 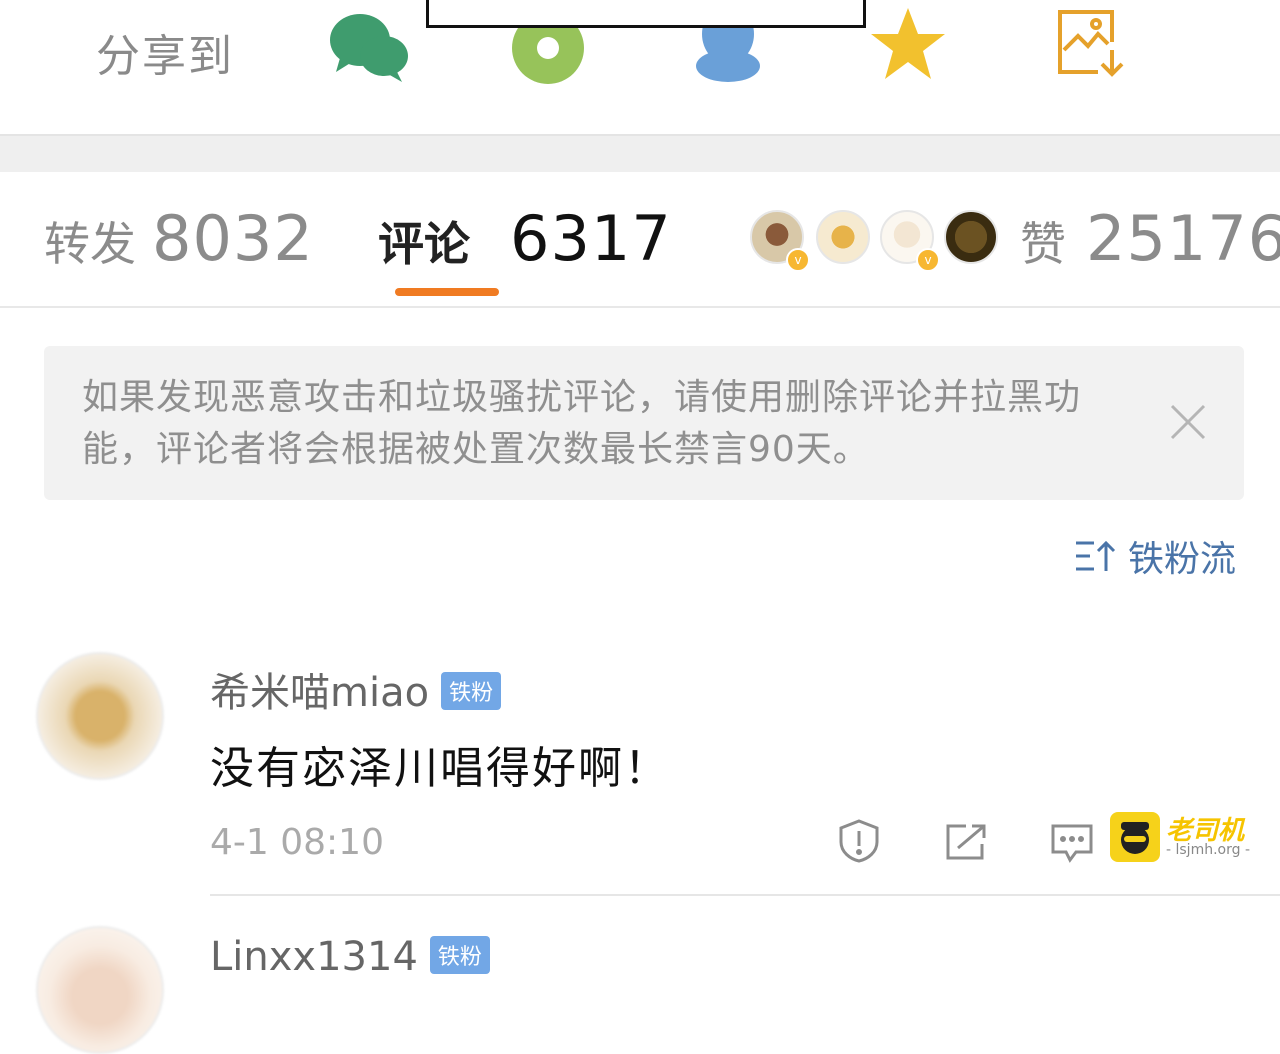 What do you see at coordinates (297, 842) in the screenshot?
I see `comment-time: 4-1 08:10` at bounding box center [297, 842].